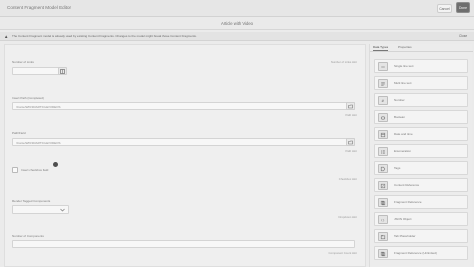 The width and height of the screenshot is (474, 267). Describe the element at coordinates (39, 7) in the screenshot. I see `app-title: Content Fragment Model Editor` at that location.